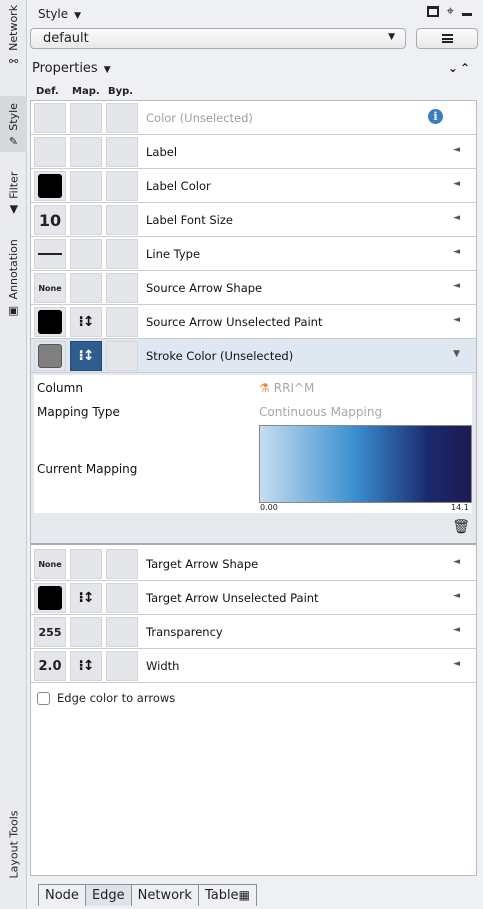 This screenshot has width=483, height=909. I want to click on mapping-type-selector: Continuous Mapping, so click(320, 412).